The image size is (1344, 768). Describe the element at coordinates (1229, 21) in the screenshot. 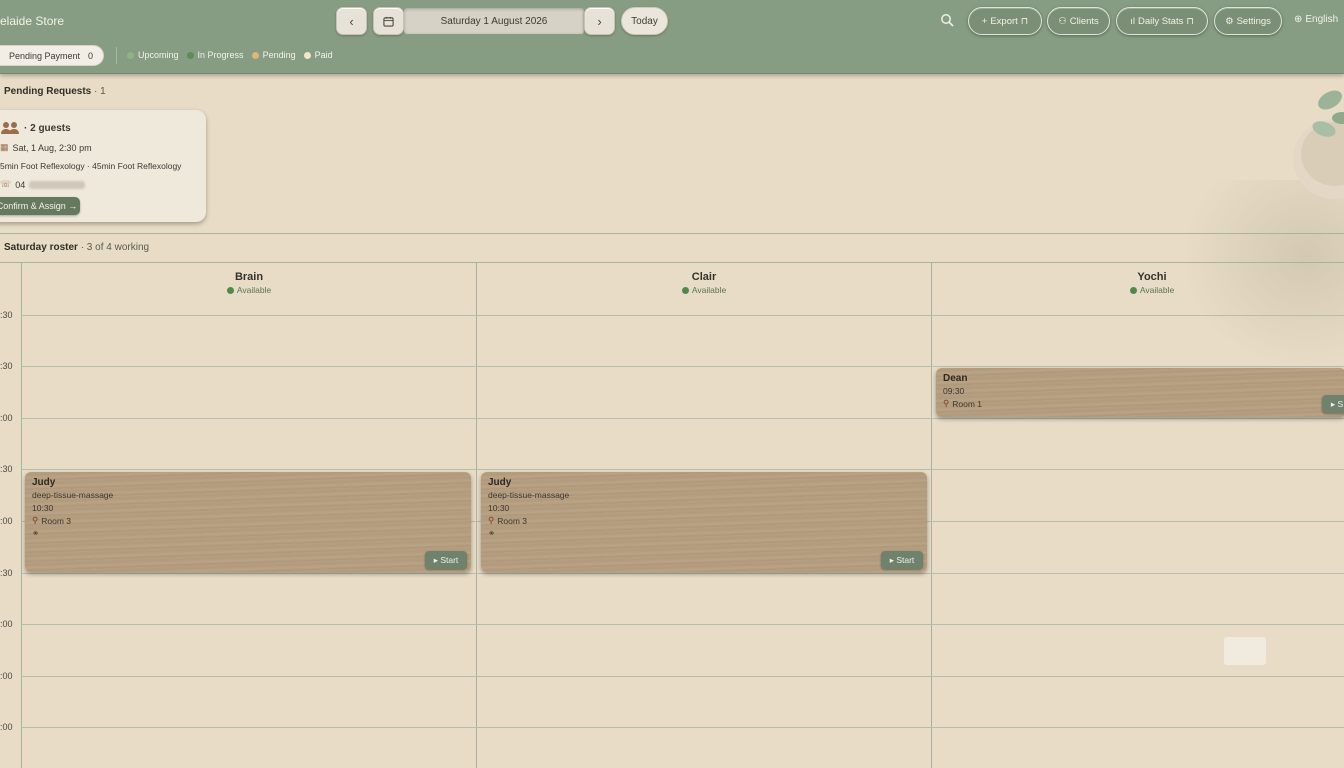

I see `gear-icon: ⚙` at that location.